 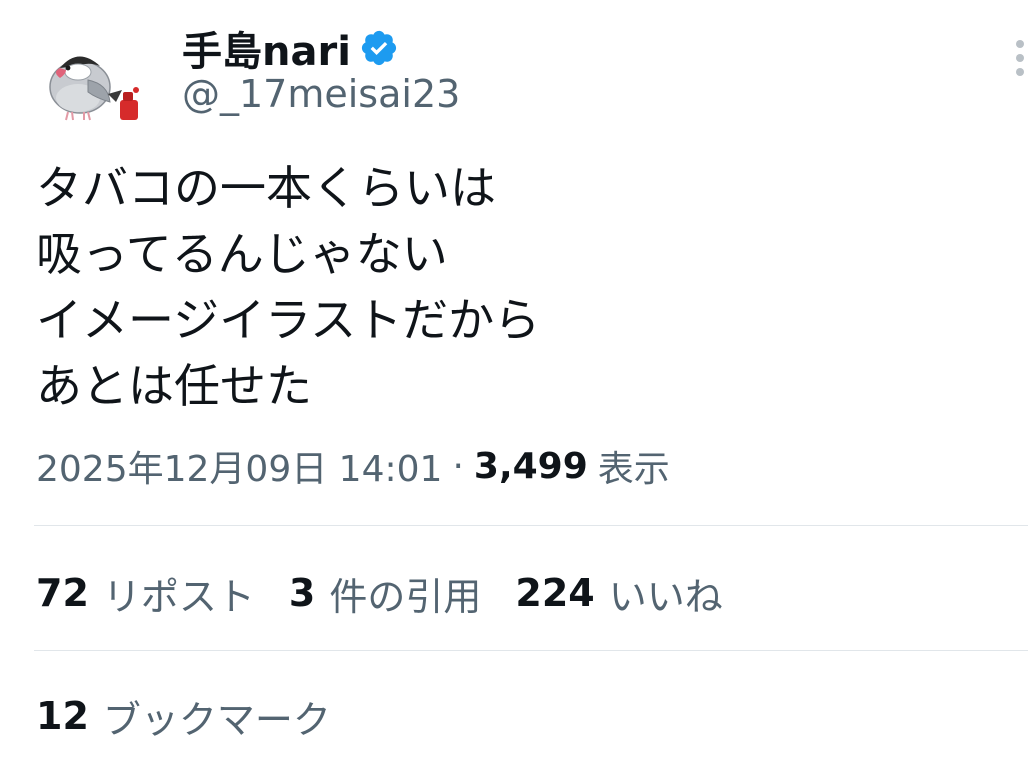 What do you see at coordinates (178, 596) in the screenshot?
I see `reposts-label: リポスト` at bounding box center [178, 596].